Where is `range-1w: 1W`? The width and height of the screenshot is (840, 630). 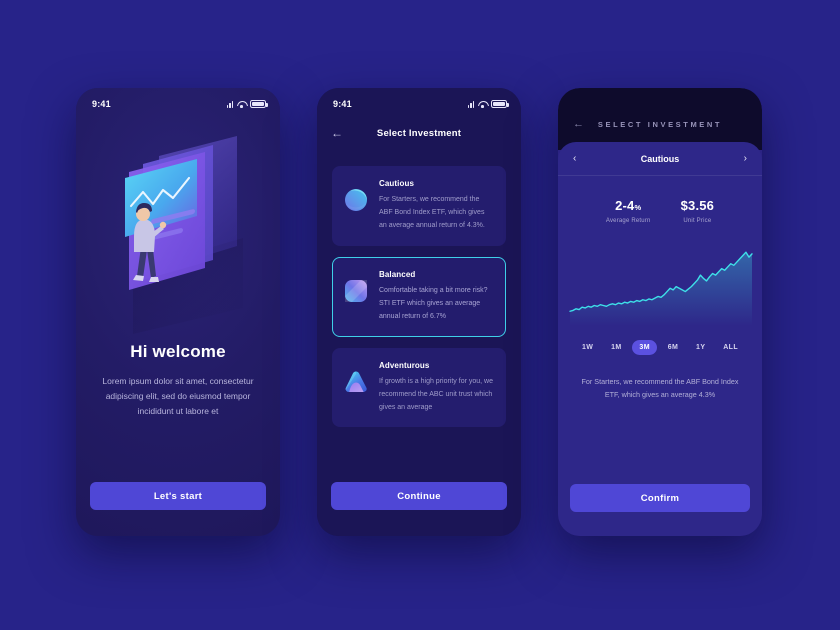
range-1w: 1W is located at coordinates (587, 347).